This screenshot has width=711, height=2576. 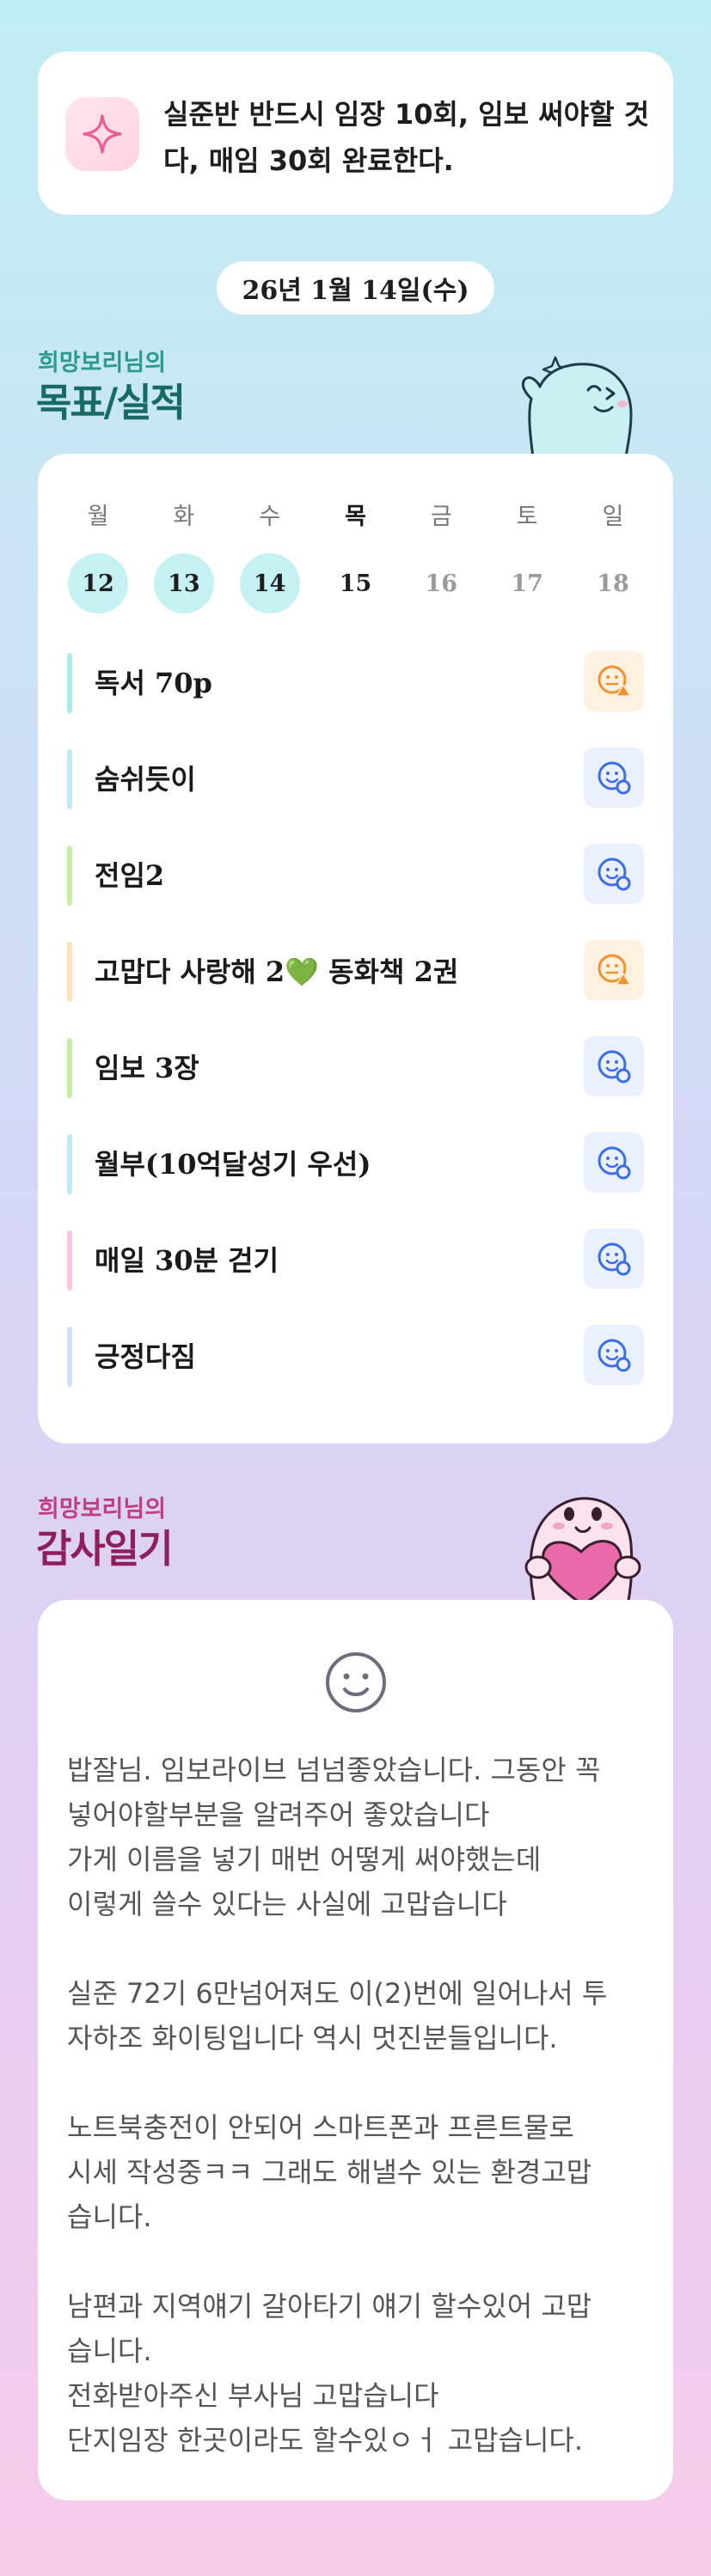 I want to click on task-label: 독서 70p, so click(x=153, y=683).